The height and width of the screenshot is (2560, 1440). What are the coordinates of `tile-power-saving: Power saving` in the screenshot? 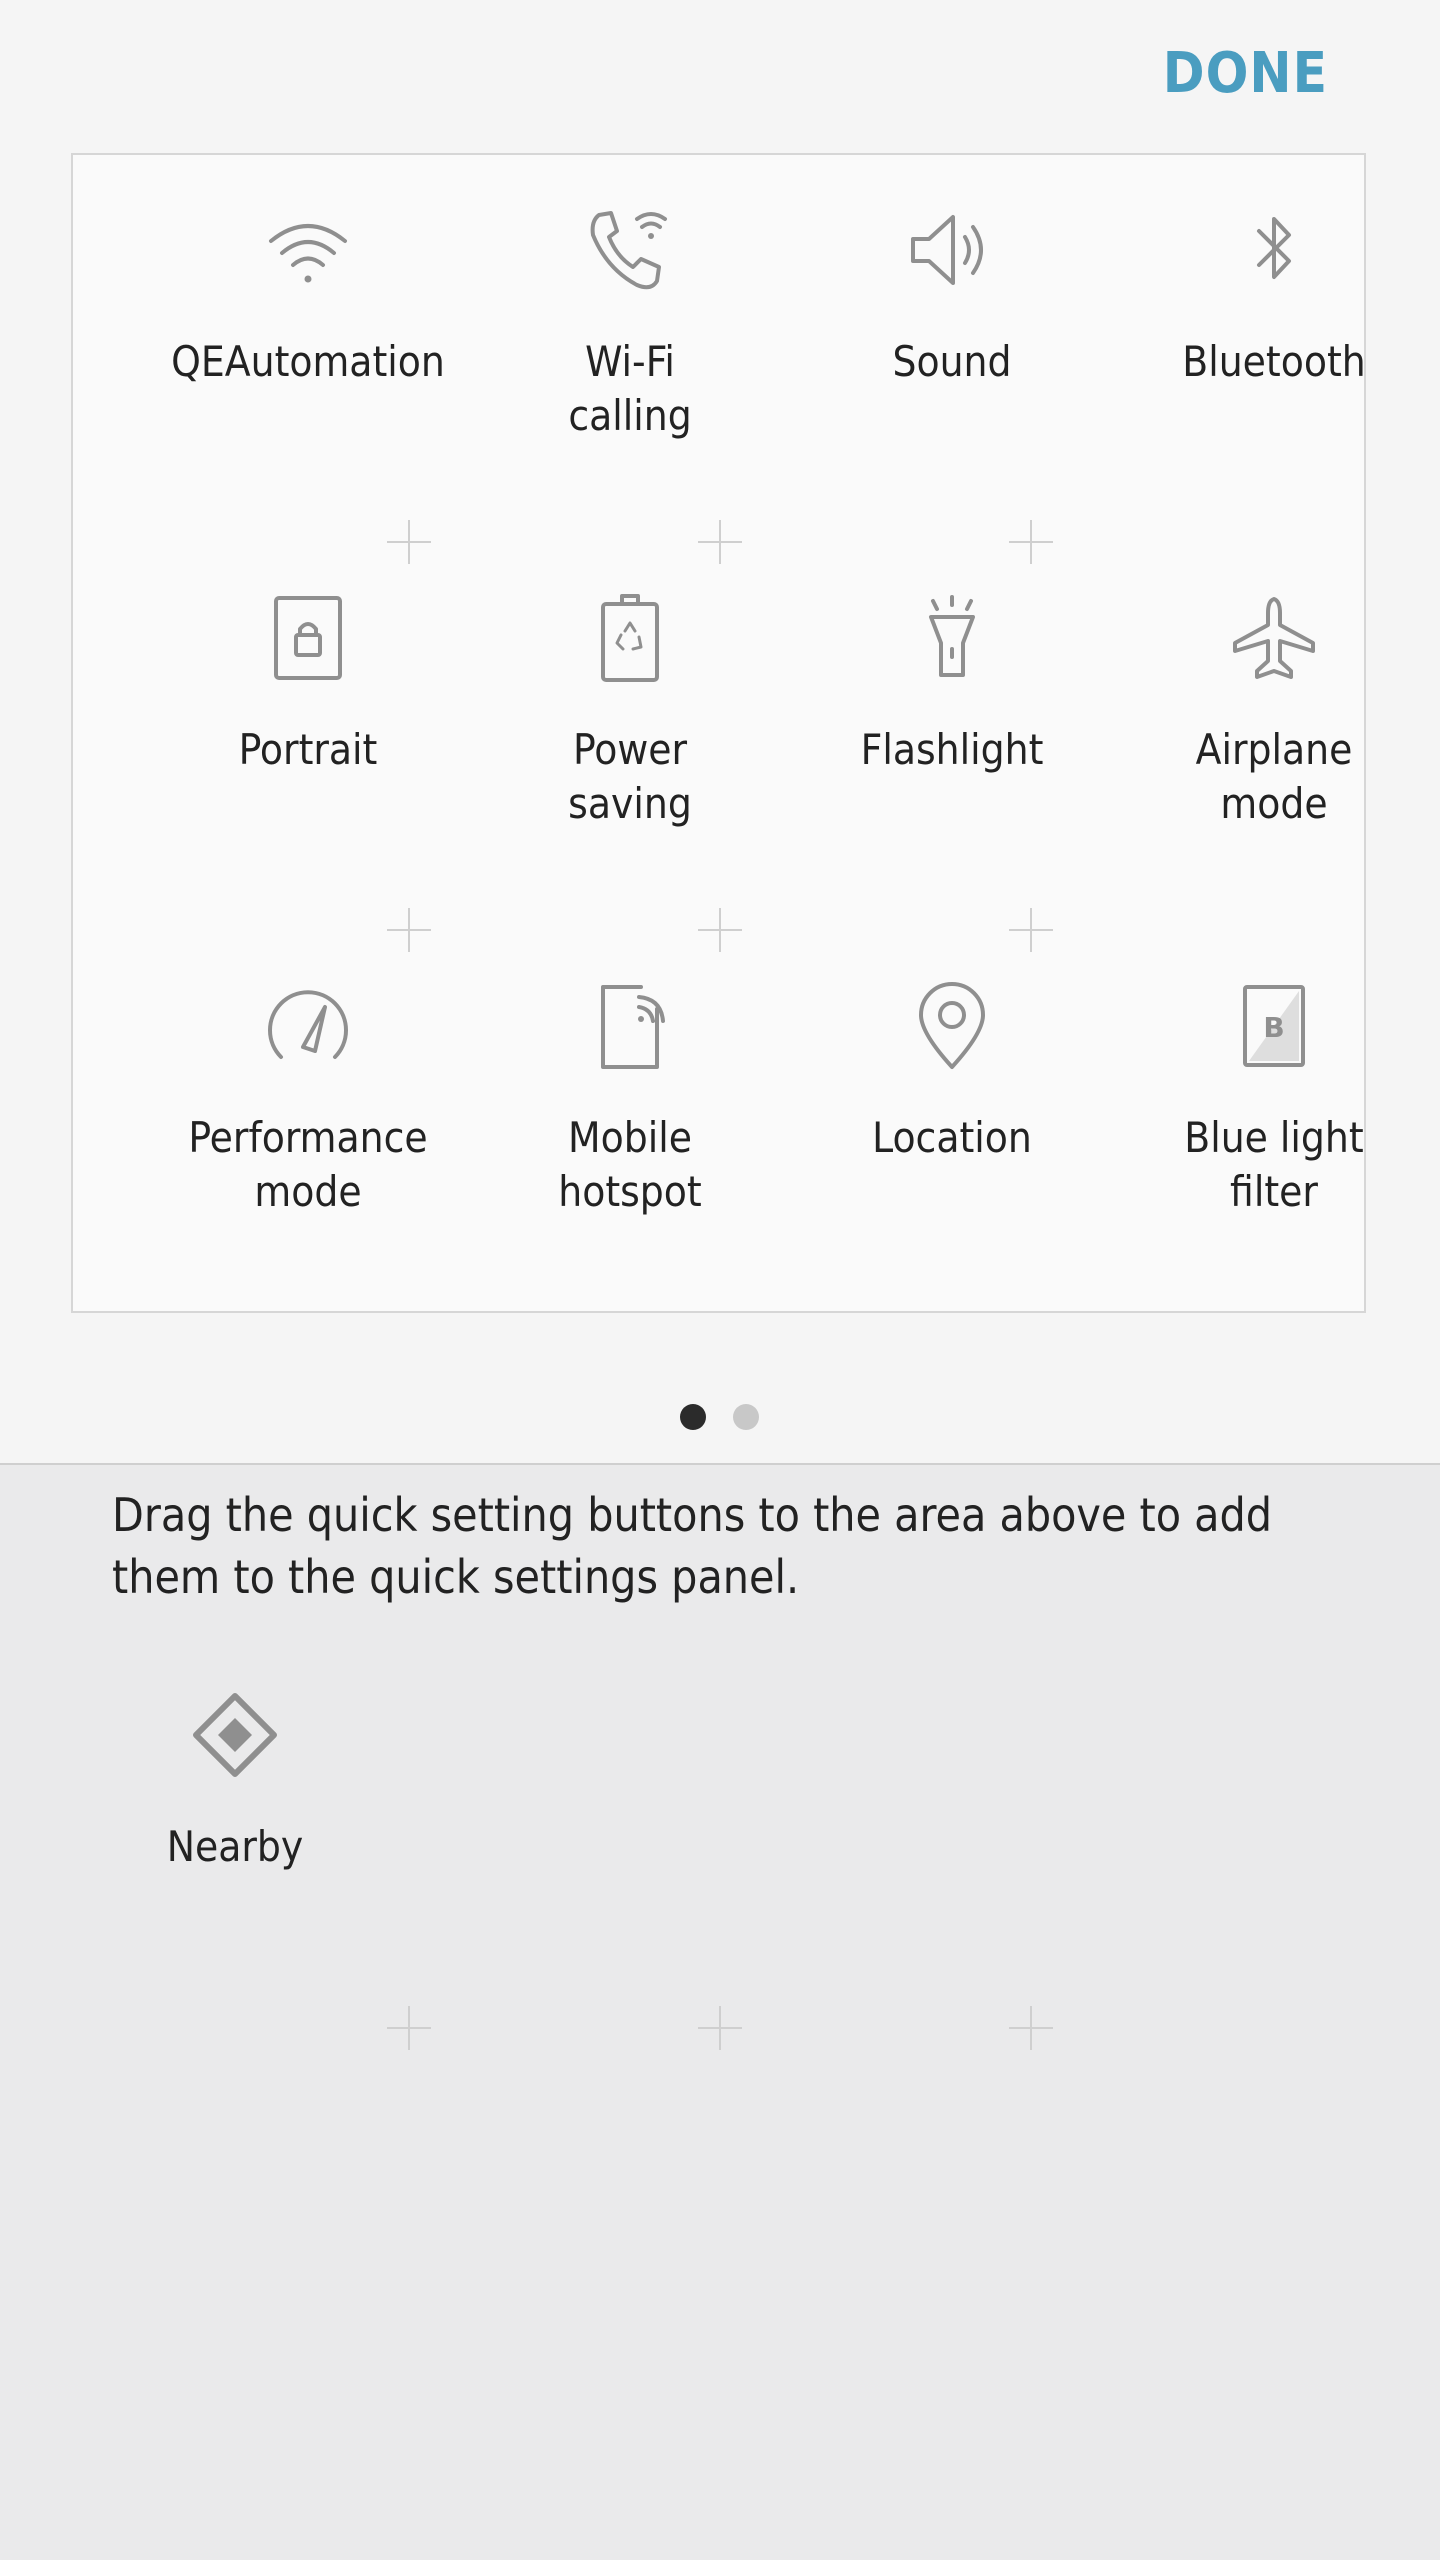 It's located at (630, 783).